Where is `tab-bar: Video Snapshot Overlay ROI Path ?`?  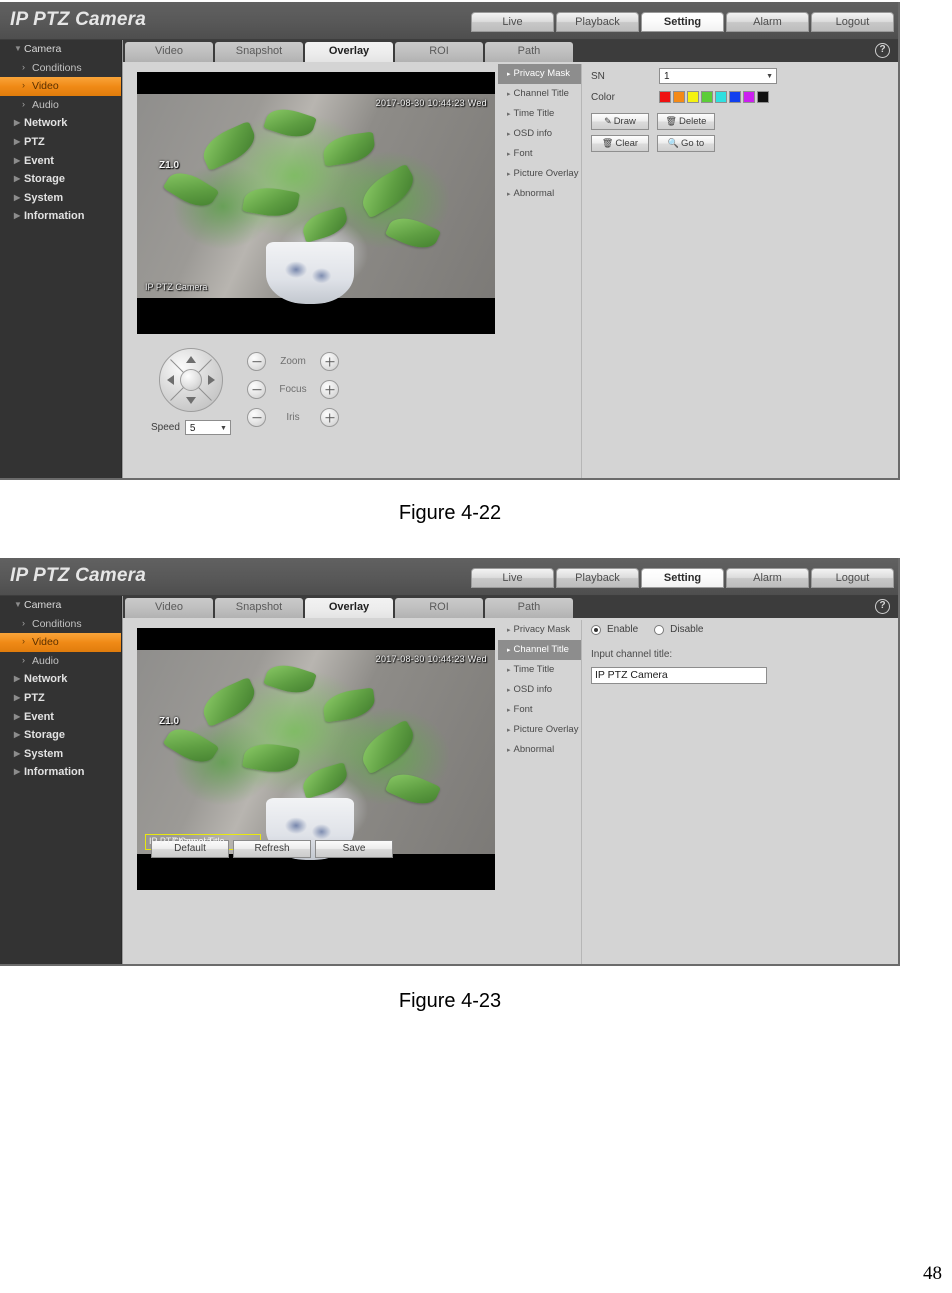
tab-bar: Video Snapshot Overlay ROI Path ? is located at coordinates (510, 51).